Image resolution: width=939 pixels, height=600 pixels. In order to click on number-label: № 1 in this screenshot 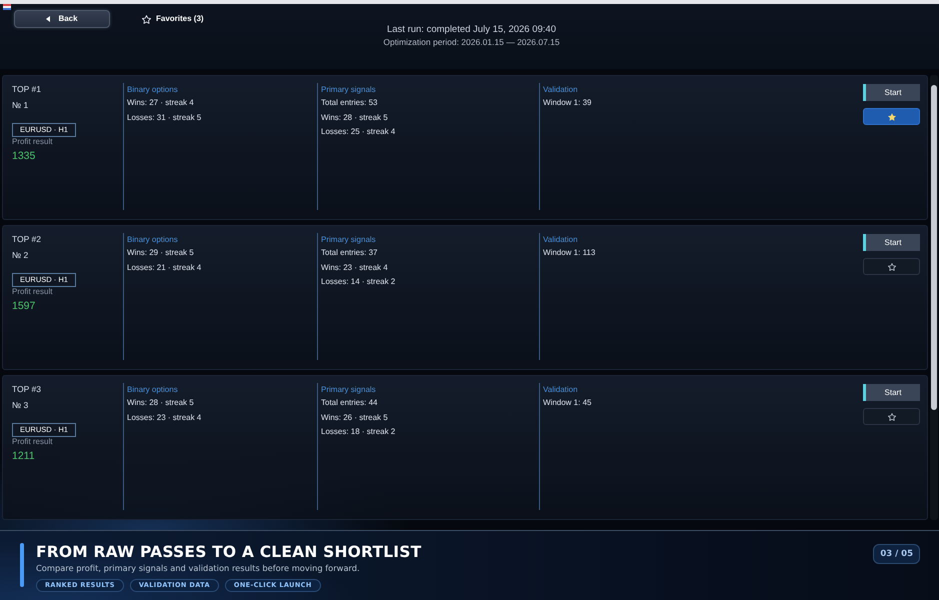, I will do `click(21, 105)`.